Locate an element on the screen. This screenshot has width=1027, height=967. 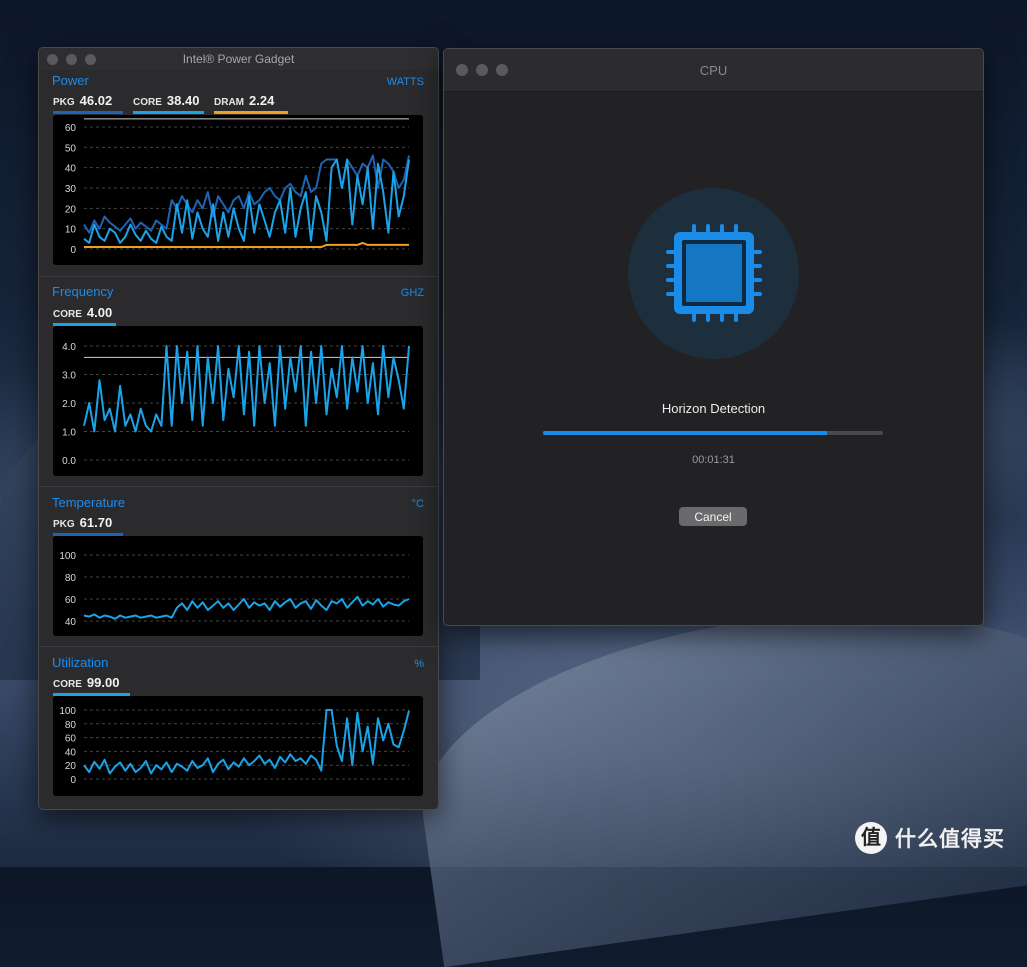
task-label: Horizon Detection is located at coordinates (713, 408).